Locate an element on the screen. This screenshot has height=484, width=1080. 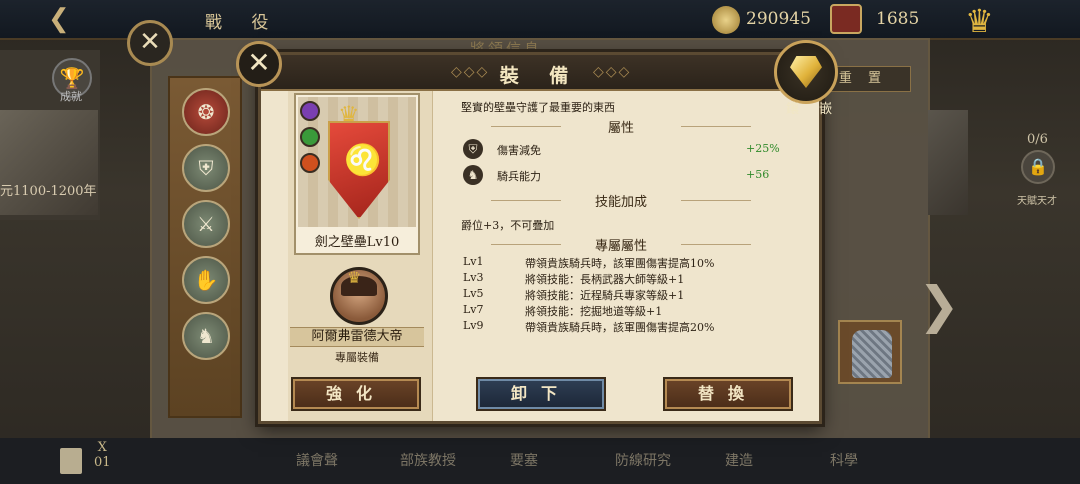
level-row: Lv5 將領技能：近程騎兵專家等級+1 is located at coordinates (623, 295).